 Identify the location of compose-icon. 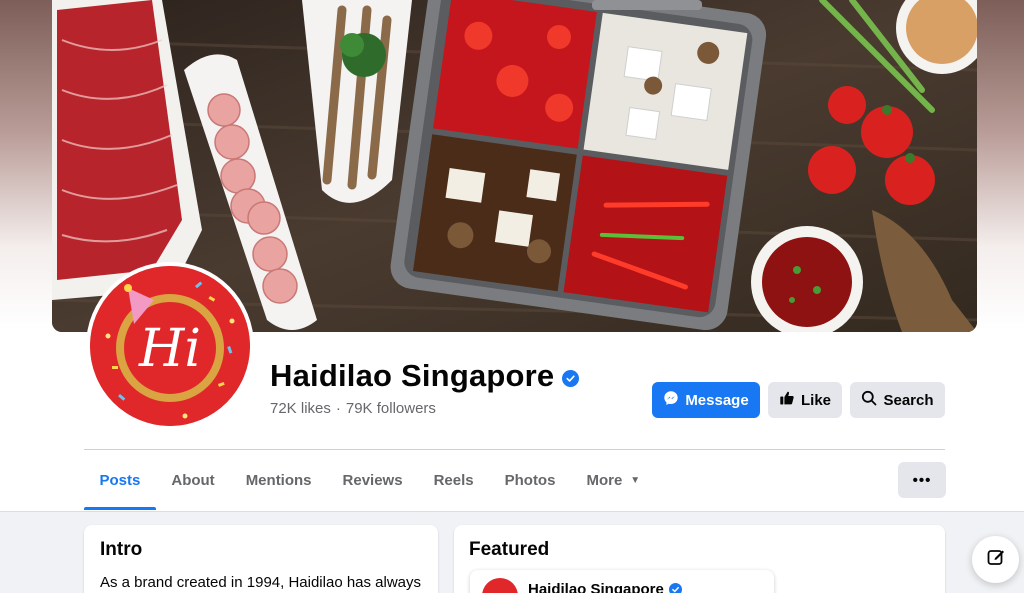
(996, 559).